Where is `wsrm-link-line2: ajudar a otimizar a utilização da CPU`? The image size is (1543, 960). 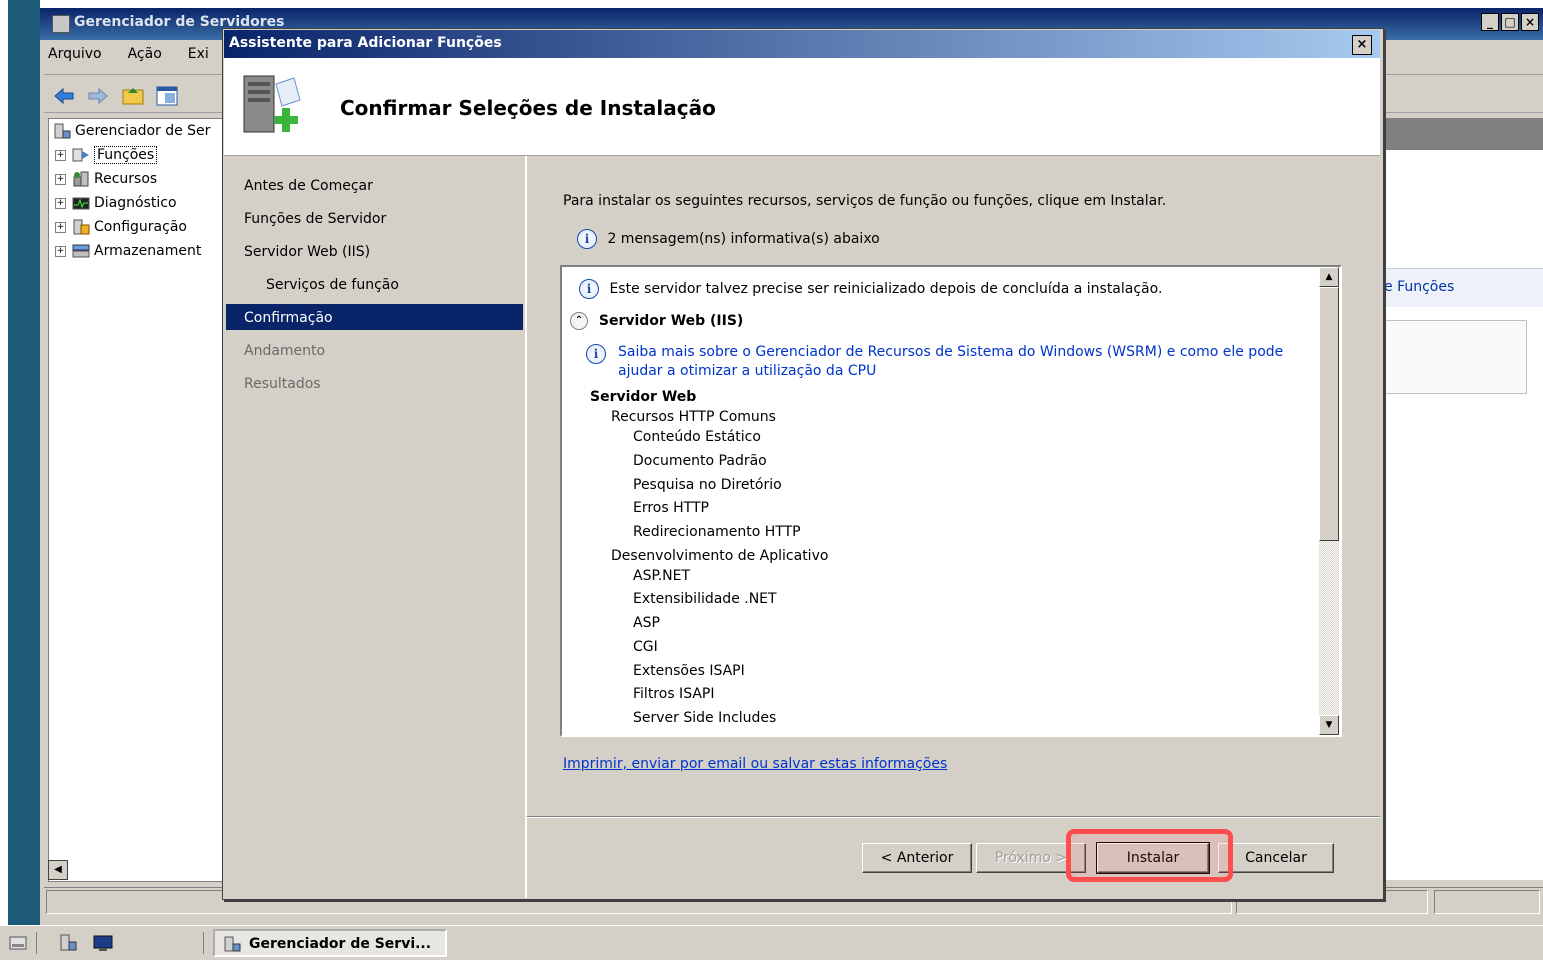
wsrm-link-line2: ajudar a otimizar a utilização da CPU is located at coordinates (747, 371).